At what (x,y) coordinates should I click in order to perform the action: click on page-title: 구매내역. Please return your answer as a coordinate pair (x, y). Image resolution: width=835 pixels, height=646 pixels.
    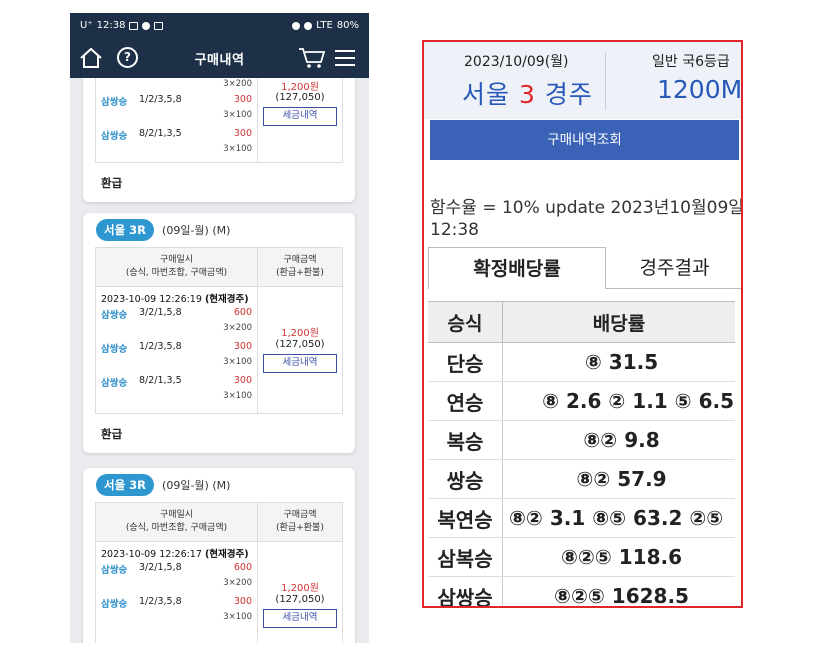
    Looking at the image, I should click on (219, 60).